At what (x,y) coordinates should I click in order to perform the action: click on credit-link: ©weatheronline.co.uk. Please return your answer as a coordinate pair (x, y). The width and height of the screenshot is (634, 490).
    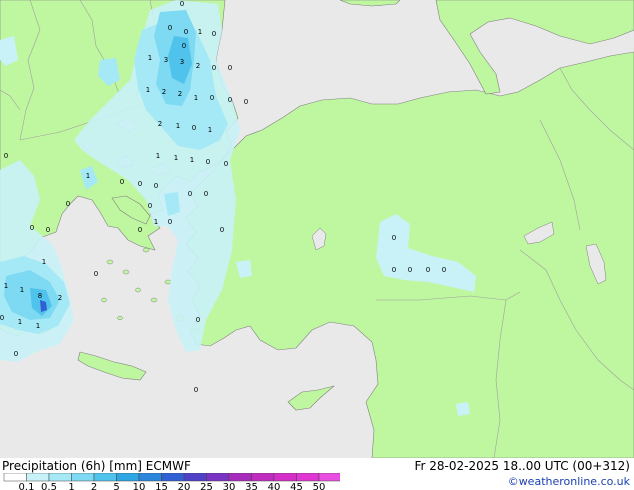
    Looking at the image, I should click on (569, 481).